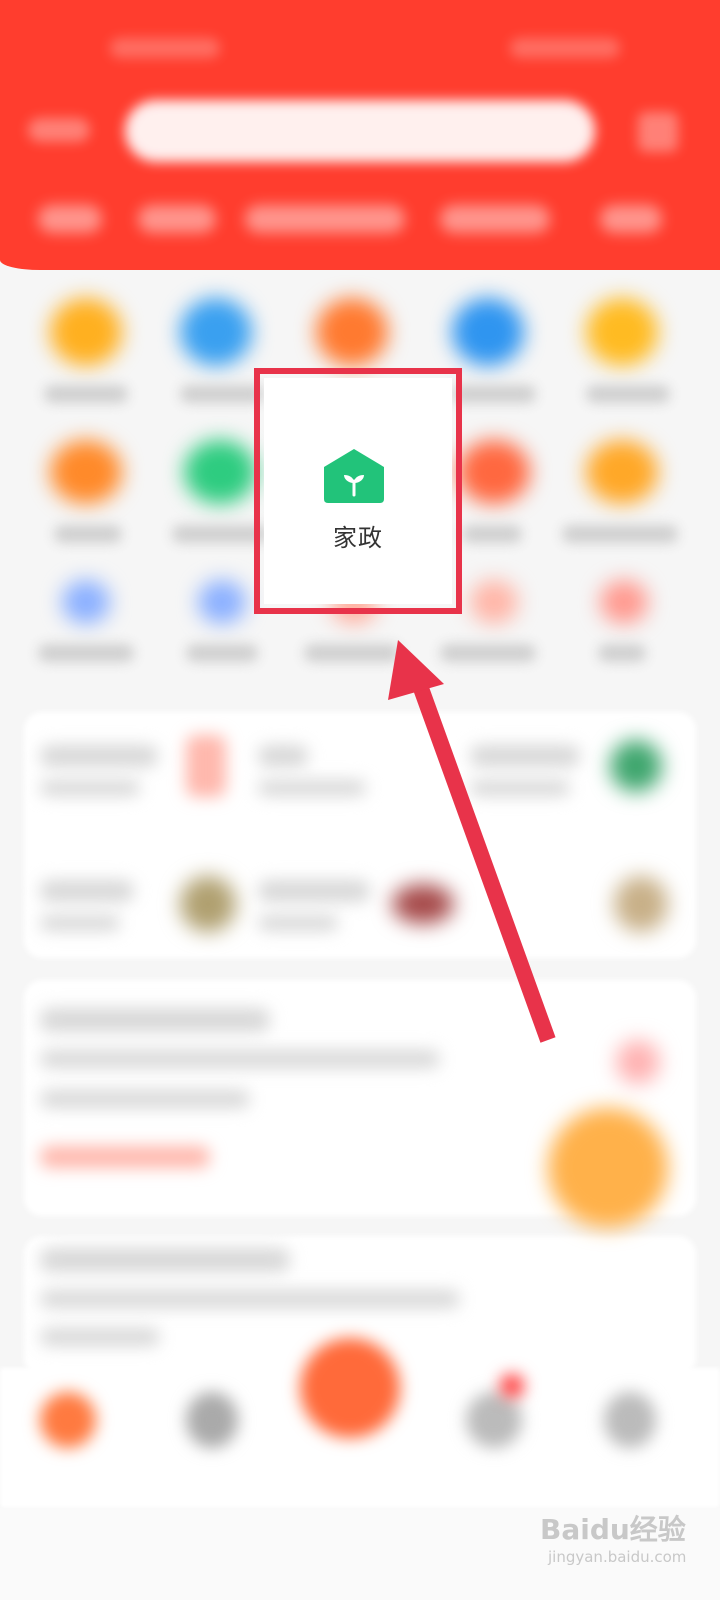  I want to click on article-link, so click(125, 1157).